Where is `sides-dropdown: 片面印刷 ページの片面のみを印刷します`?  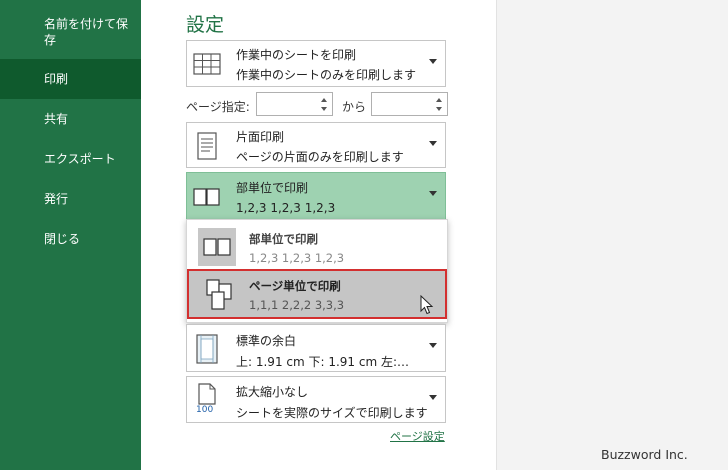 sides-dropdown: 片面印刷 ページの片面のみを印刷します is located at coordinates (316, 145).